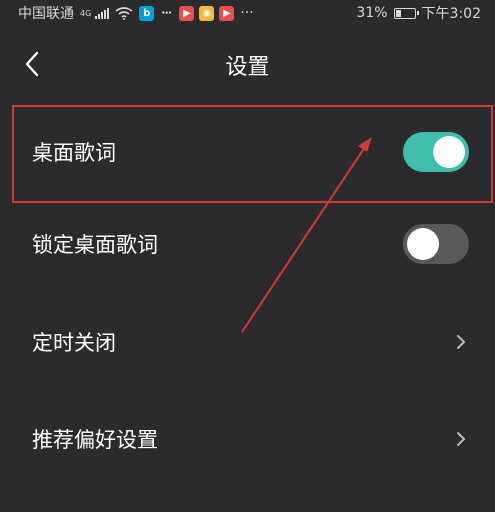  I want to click on network-type: 4G, so click(86, 13).